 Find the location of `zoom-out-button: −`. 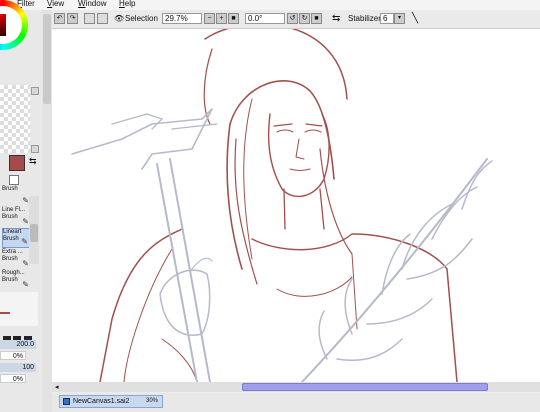

zoom-out-button: − is located at coordinates (209, 18).